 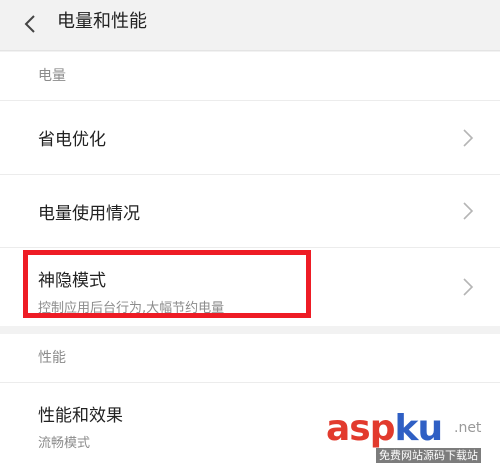 I want to click on item-title: 电量使用情况, so click(x=89, y=214).